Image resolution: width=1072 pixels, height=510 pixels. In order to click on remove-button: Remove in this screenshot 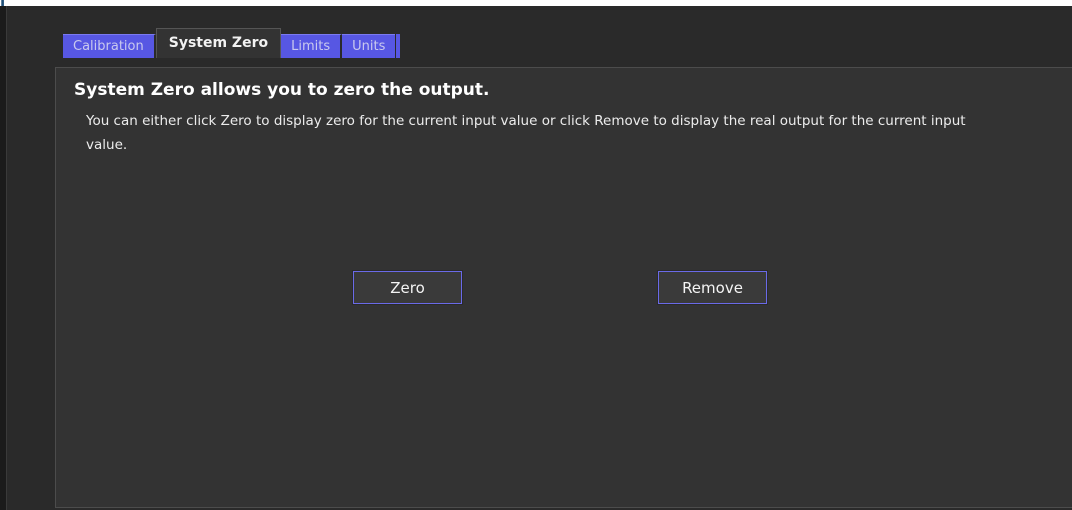, I will do `click(712, 287)`.